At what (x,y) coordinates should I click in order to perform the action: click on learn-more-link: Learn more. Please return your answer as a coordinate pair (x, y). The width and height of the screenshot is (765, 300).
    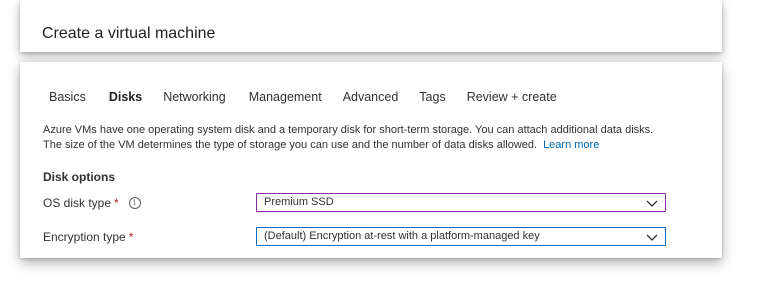
    Looking at the image, I should click on (571, 145).